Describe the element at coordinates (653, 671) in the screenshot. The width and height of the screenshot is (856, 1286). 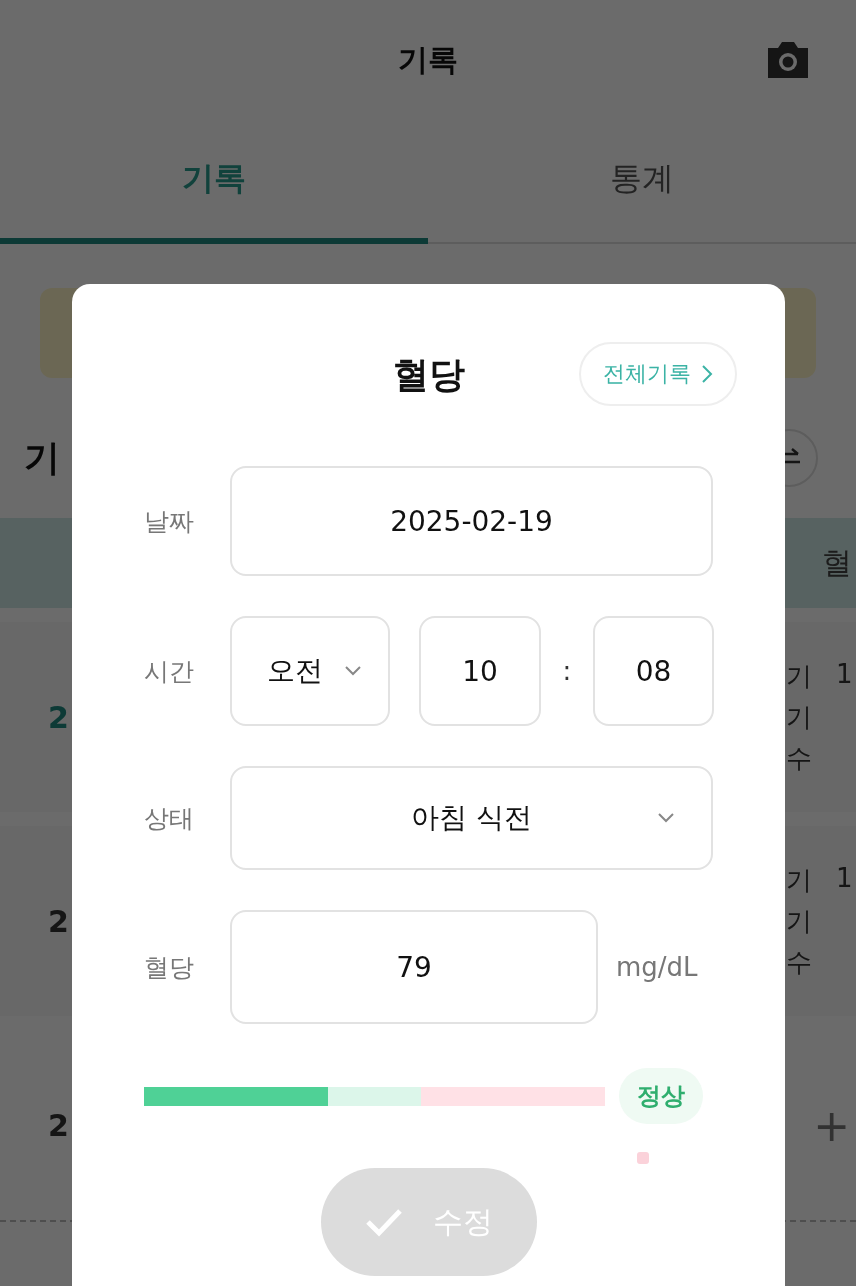
I see `minute-field: 08` at that location.